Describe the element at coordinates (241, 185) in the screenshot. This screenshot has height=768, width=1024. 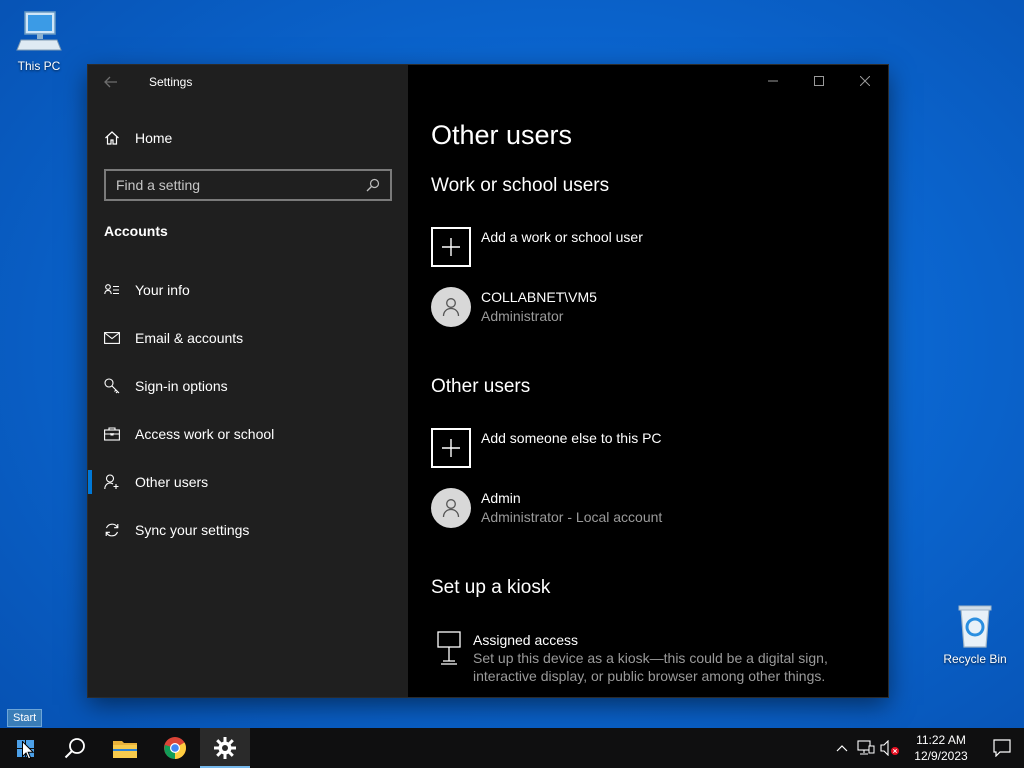
I see `search-input` at that location.